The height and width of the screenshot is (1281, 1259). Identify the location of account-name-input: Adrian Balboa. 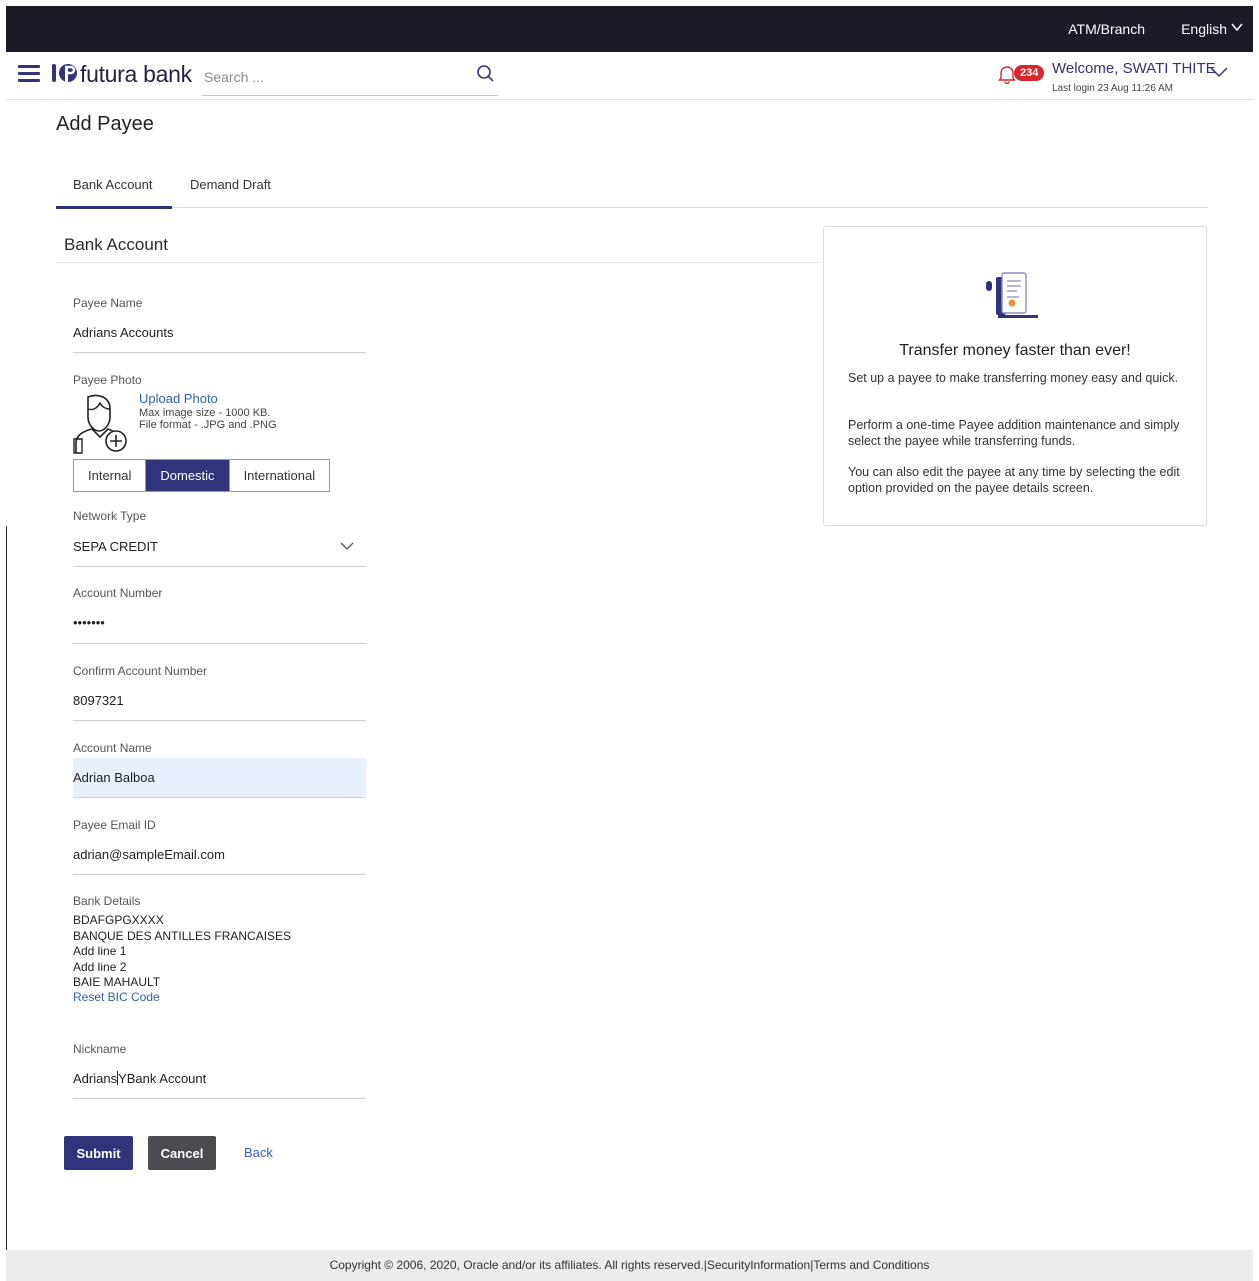
(114, 777).